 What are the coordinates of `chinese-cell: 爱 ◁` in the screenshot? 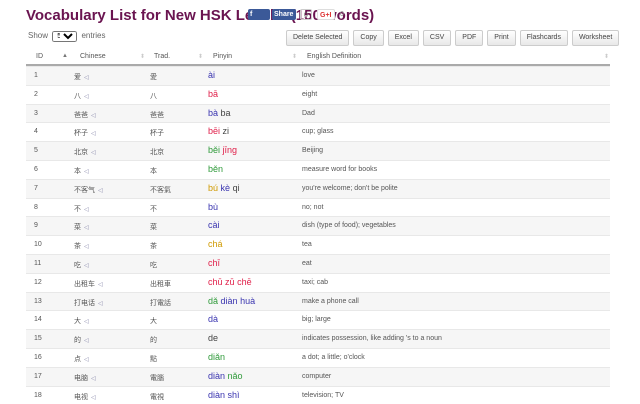 It's located at (81, 77).